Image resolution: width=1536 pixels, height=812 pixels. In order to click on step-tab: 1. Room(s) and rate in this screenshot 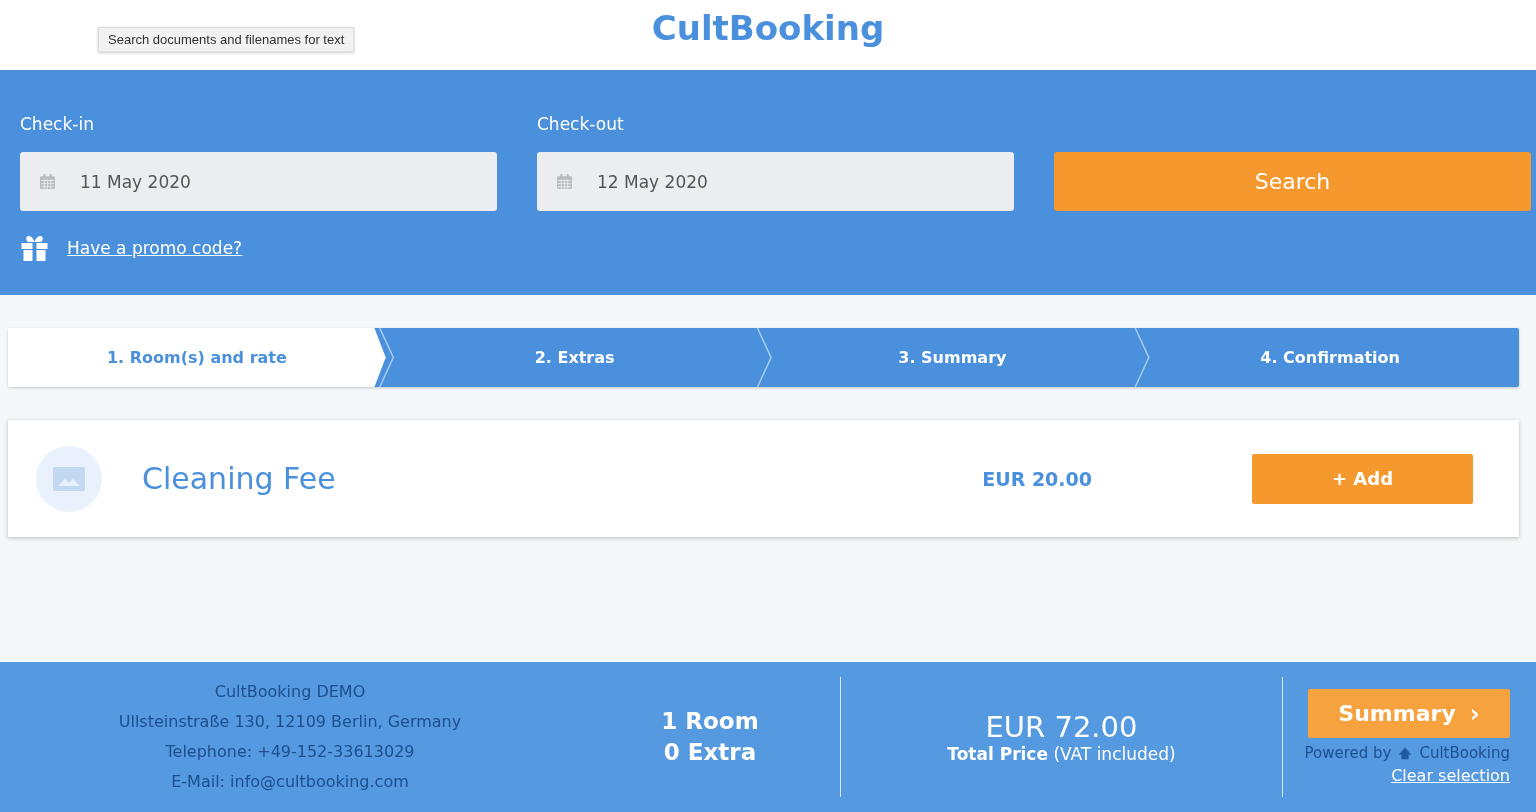, I will do `click(197, 357)`.